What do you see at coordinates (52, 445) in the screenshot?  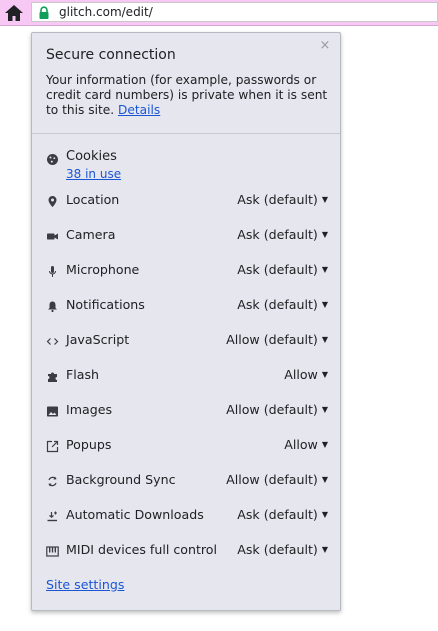 I see `popup-icon` at bounding box center [52, 445].